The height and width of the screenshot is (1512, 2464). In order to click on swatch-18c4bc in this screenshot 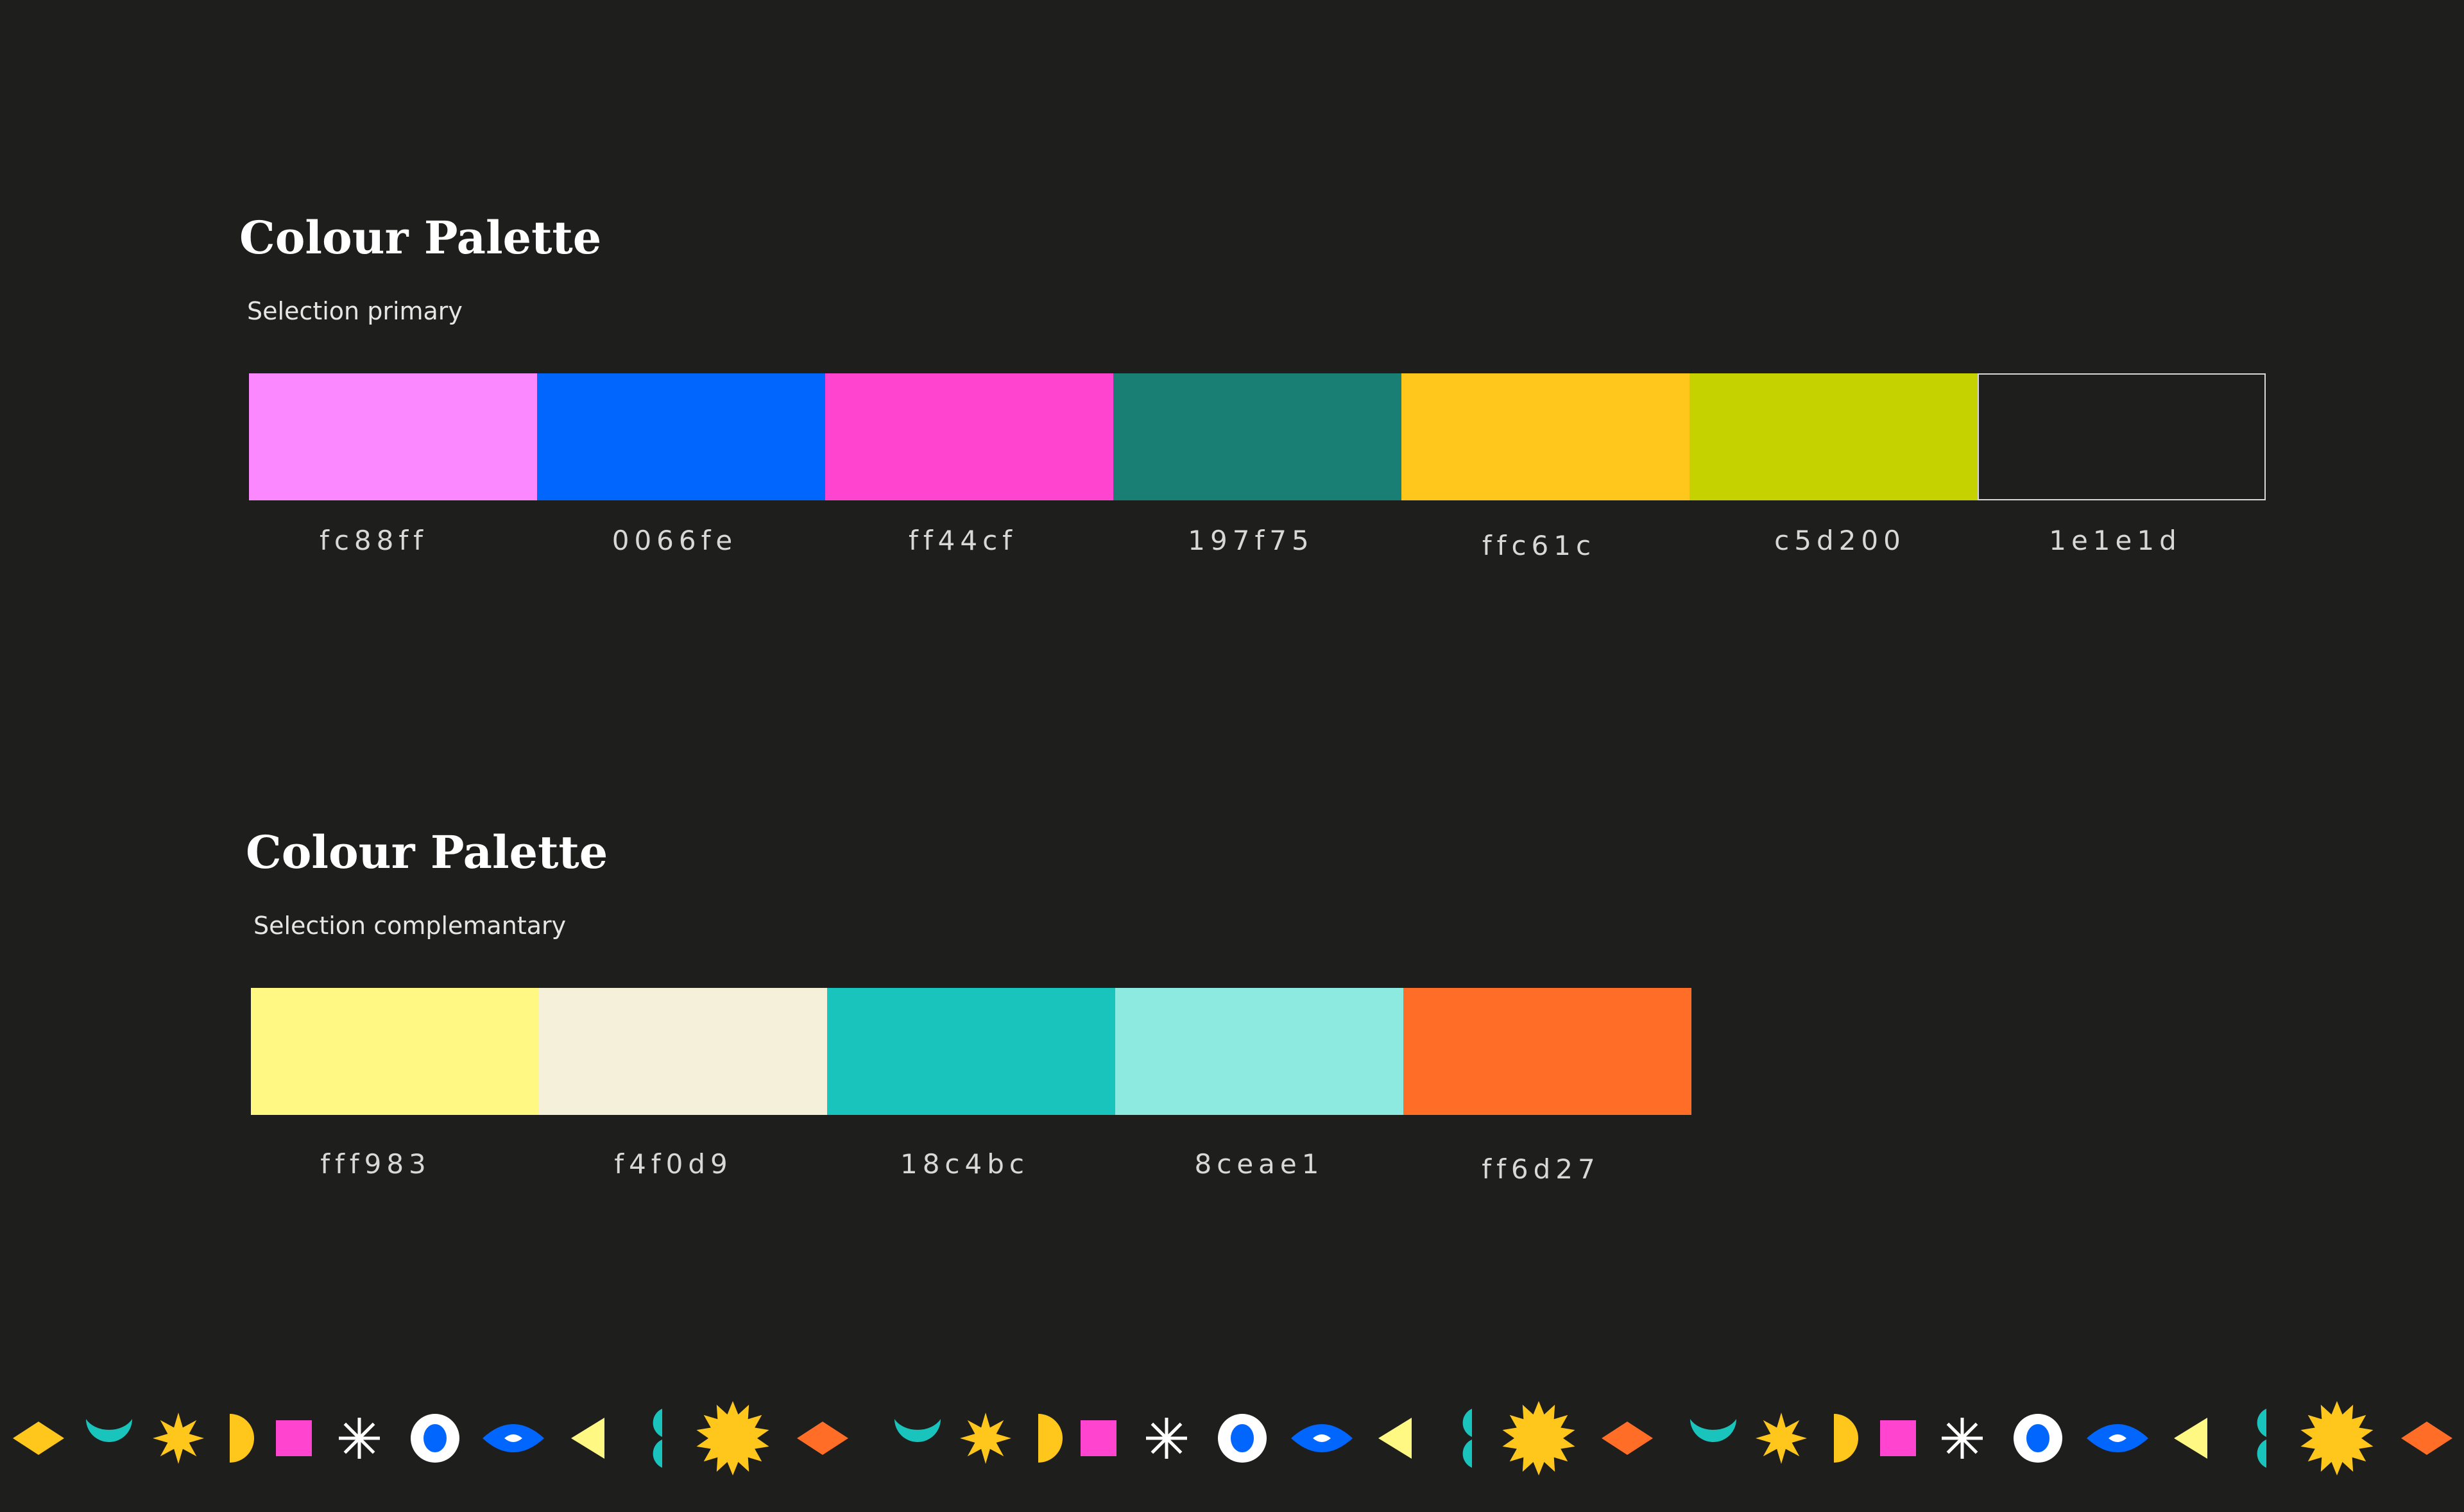, I will do `click(971, 1051)`.